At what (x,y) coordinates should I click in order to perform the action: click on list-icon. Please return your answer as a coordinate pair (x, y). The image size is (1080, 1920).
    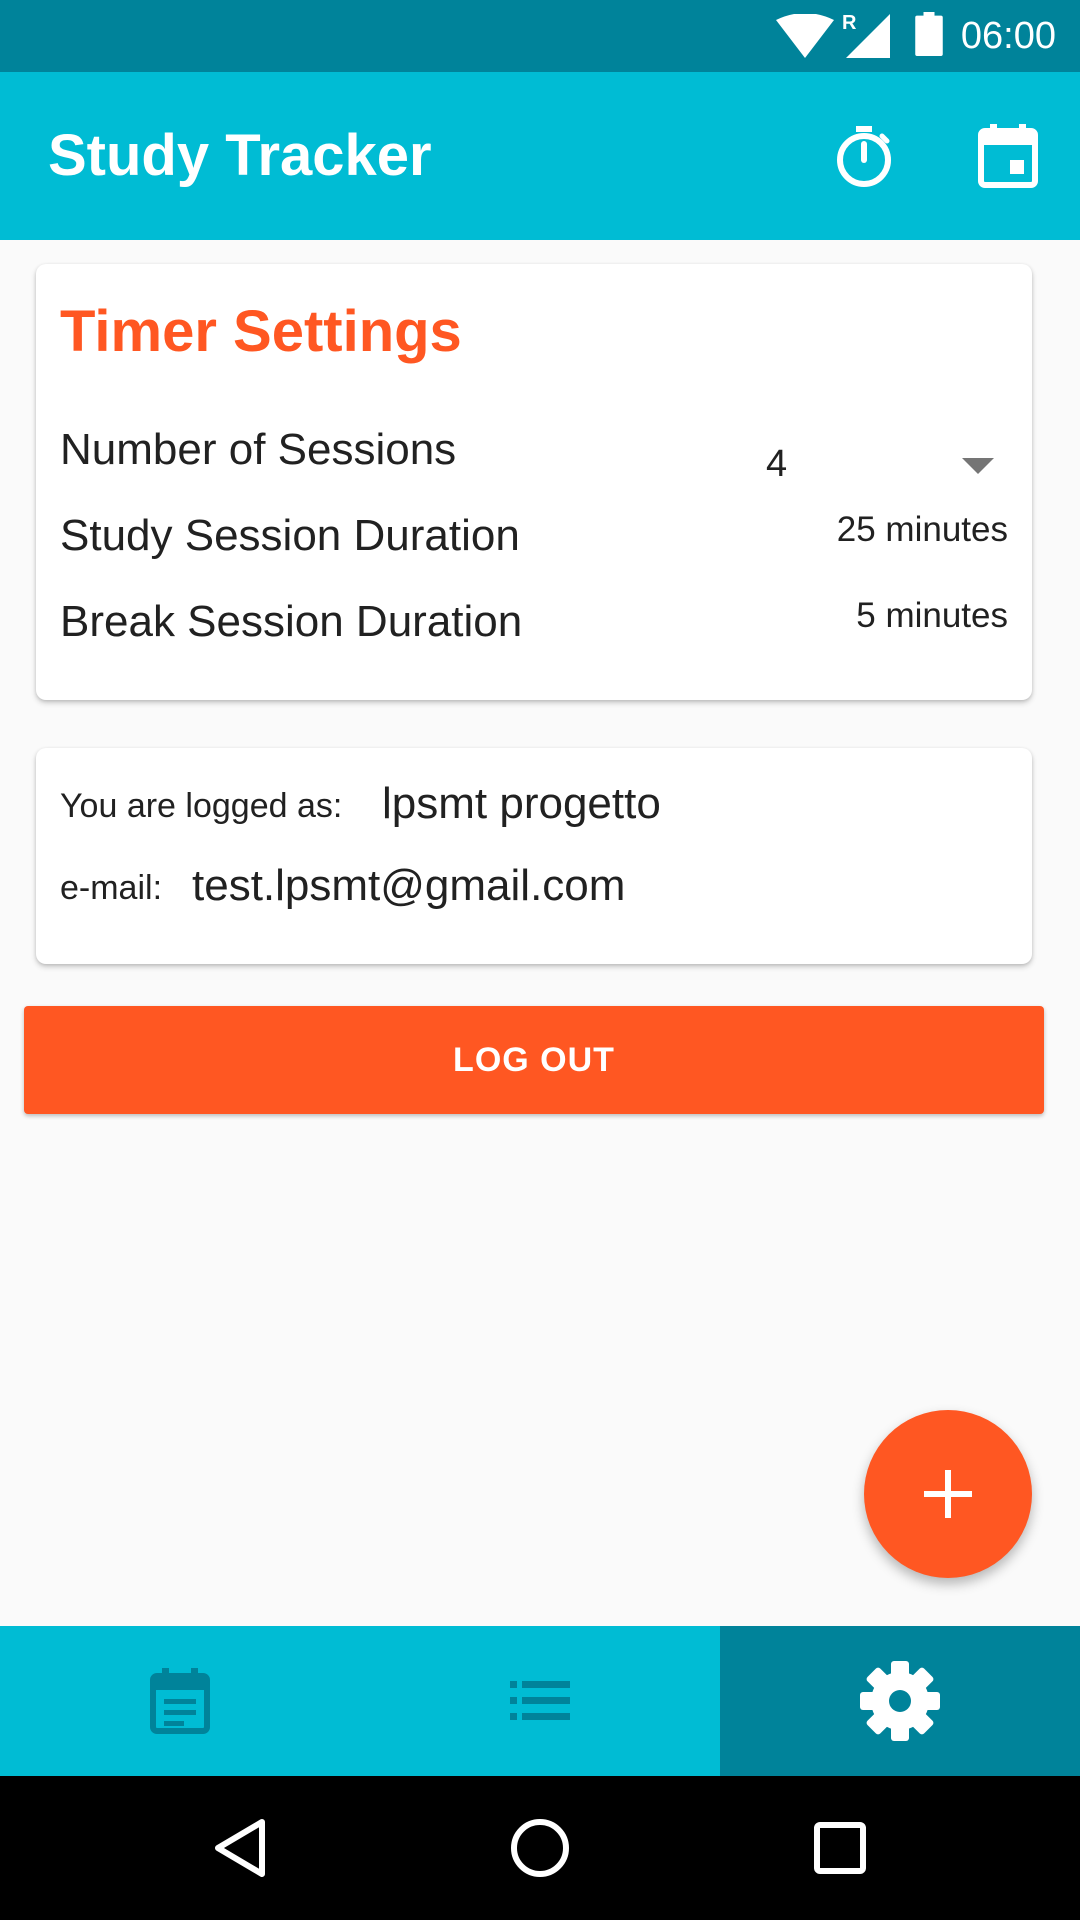
    Looking at the image, I should click on (540, 1700).